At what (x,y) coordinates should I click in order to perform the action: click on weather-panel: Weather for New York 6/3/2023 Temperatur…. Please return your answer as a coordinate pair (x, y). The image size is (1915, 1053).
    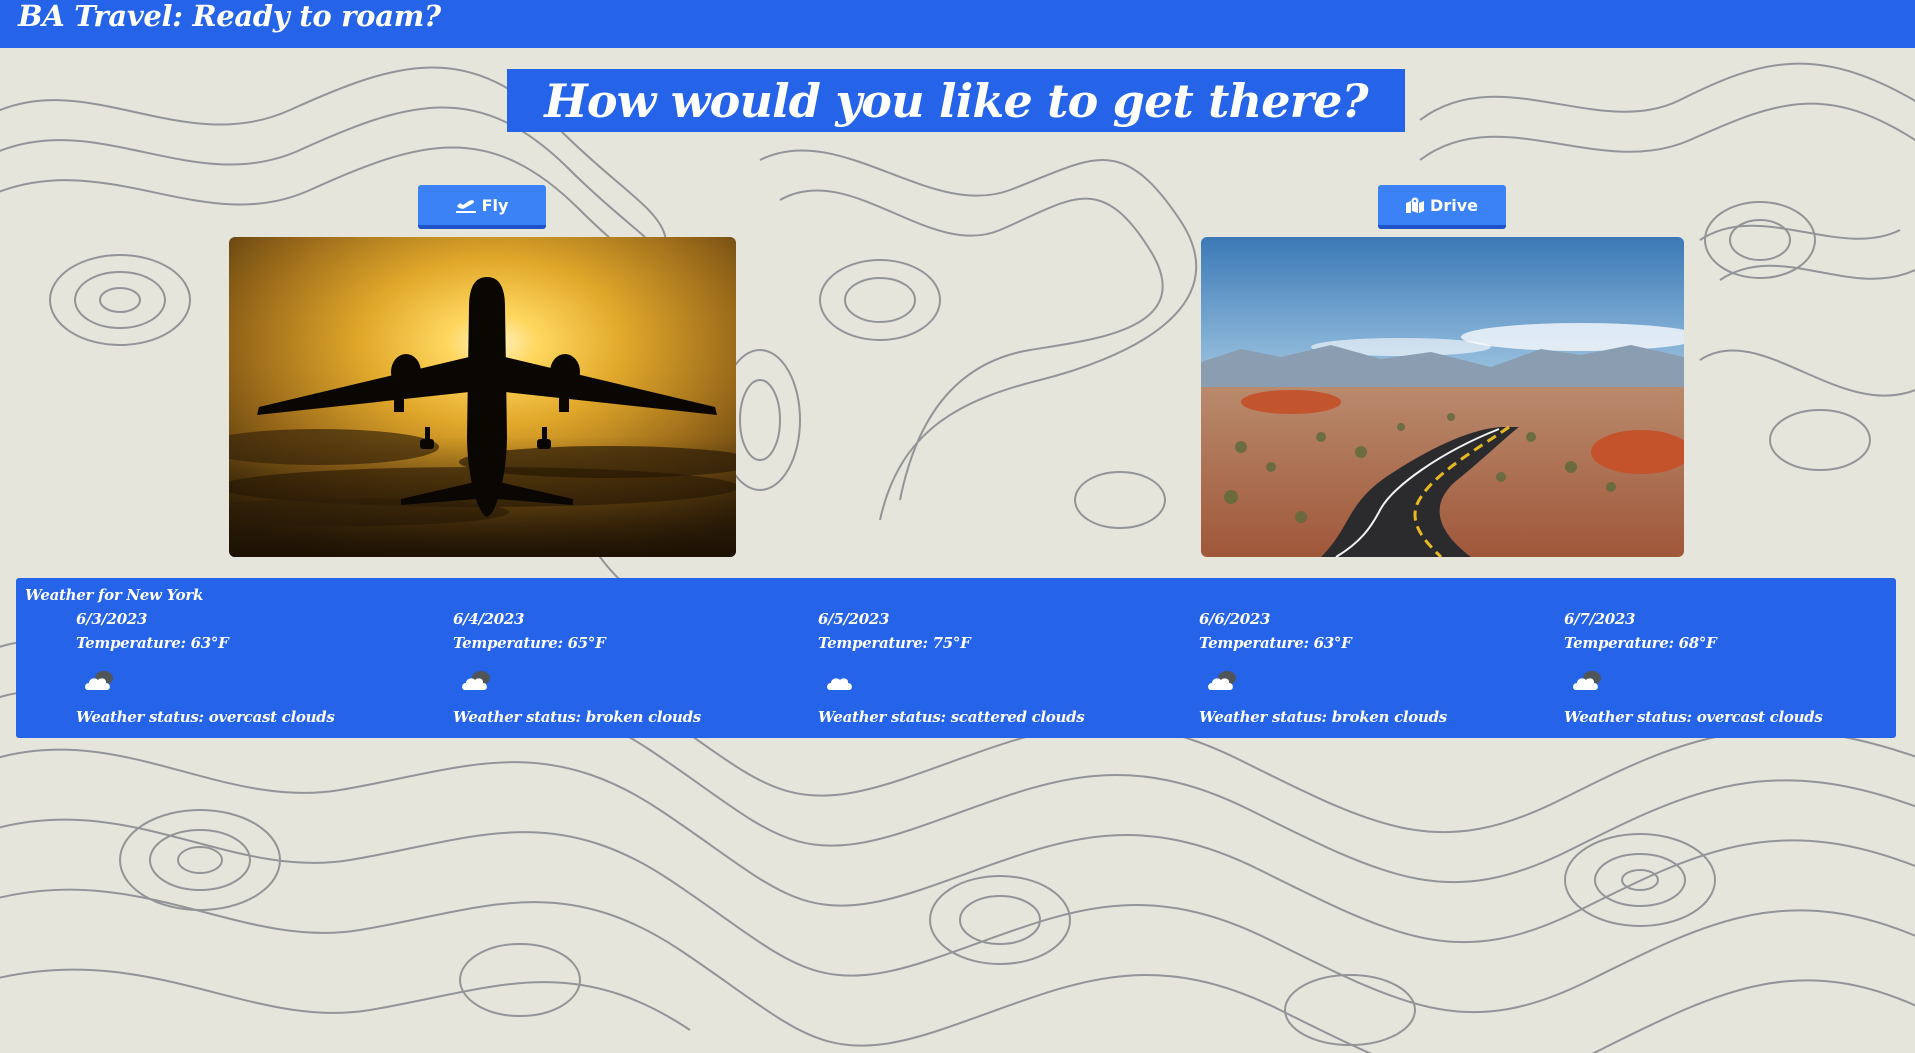
    Looking at the image, I should click on (956, 658).